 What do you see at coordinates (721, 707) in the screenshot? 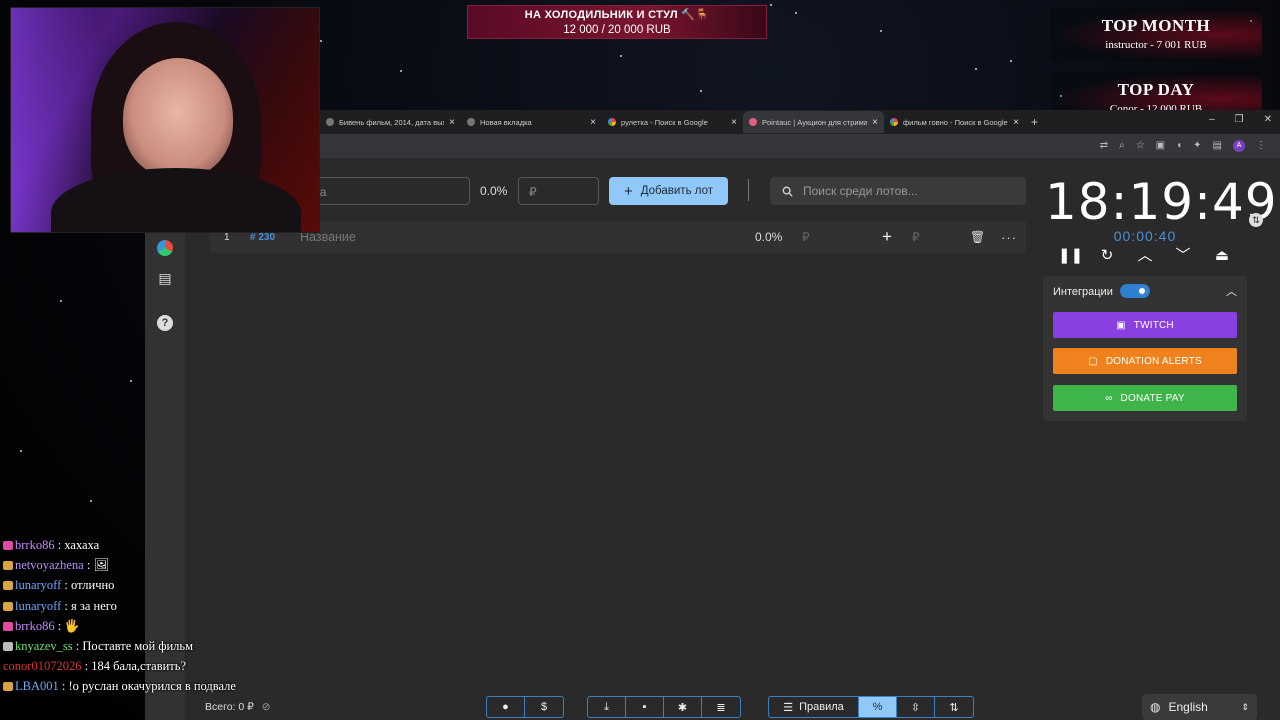
I see `clear-list-icon: ≣` at bounding box center [721, 707].